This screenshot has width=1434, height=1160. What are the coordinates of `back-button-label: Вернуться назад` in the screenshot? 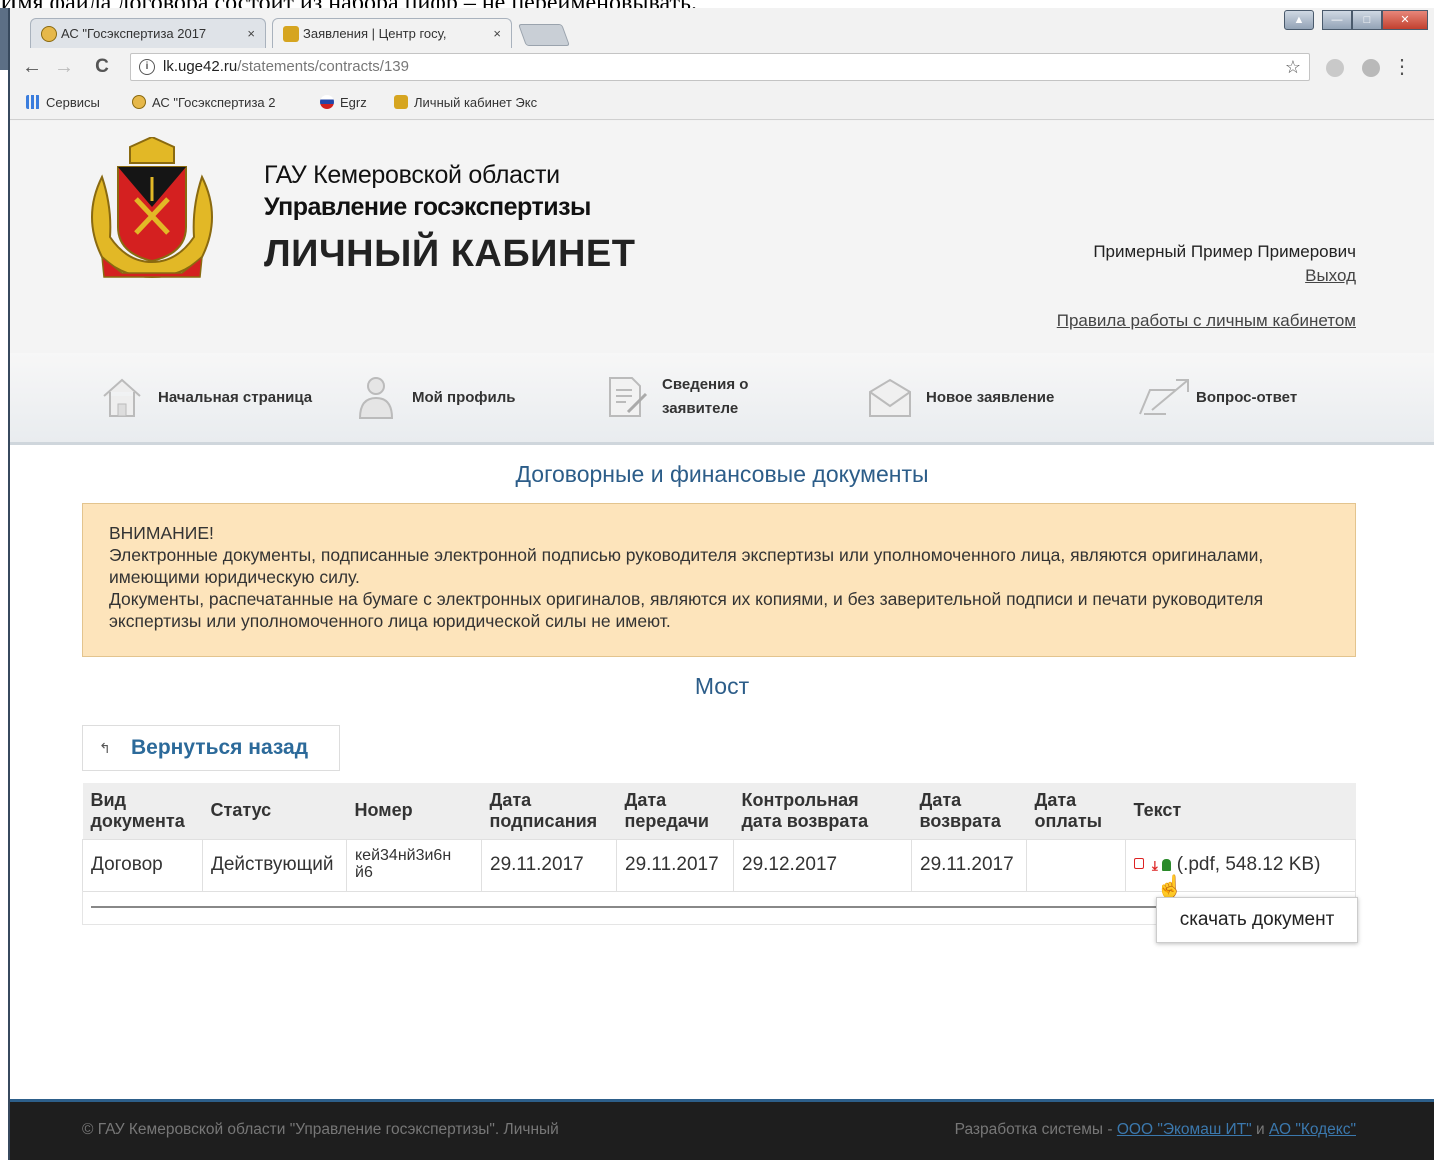 It's located at (220, 747).